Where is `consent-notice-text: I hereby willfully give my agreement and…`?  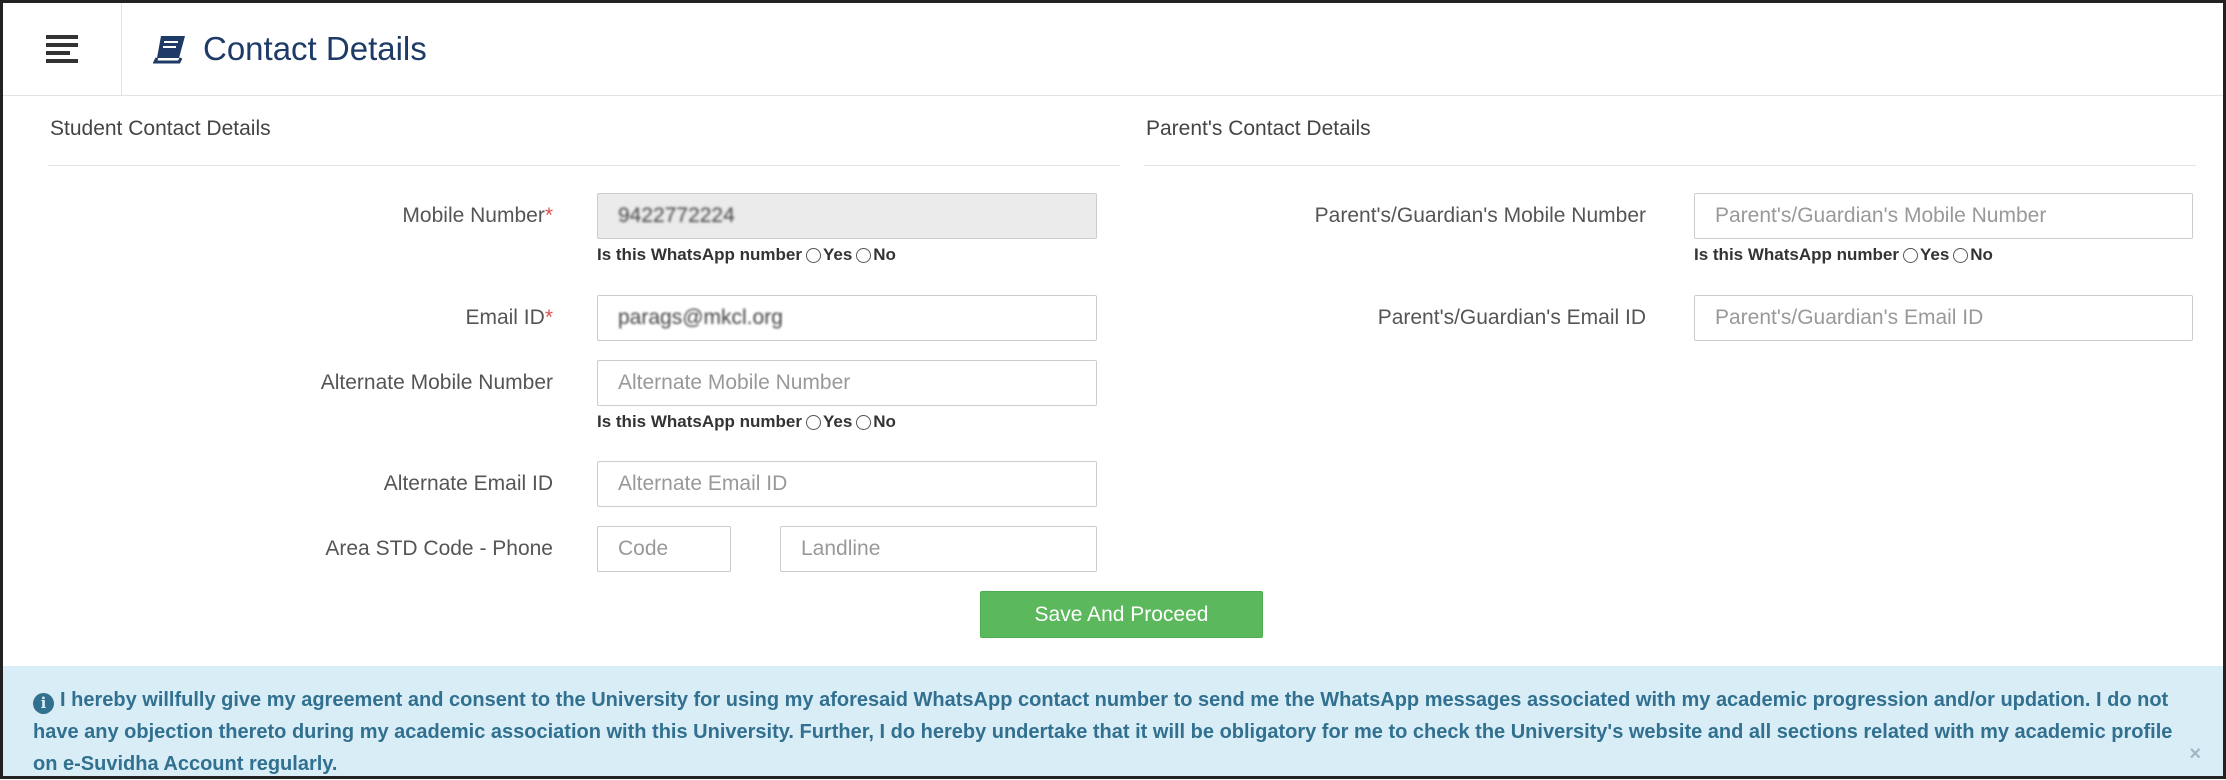
consent-notice-text: I hereby willfully give my agreement and… is located at coordinates (1103, 732).